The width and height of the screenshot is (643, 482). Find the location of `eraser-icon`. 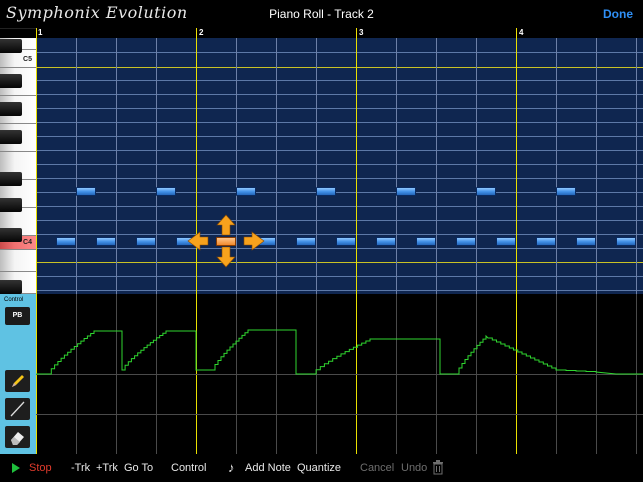

eraser-icon is located at coordinates (17, 438).